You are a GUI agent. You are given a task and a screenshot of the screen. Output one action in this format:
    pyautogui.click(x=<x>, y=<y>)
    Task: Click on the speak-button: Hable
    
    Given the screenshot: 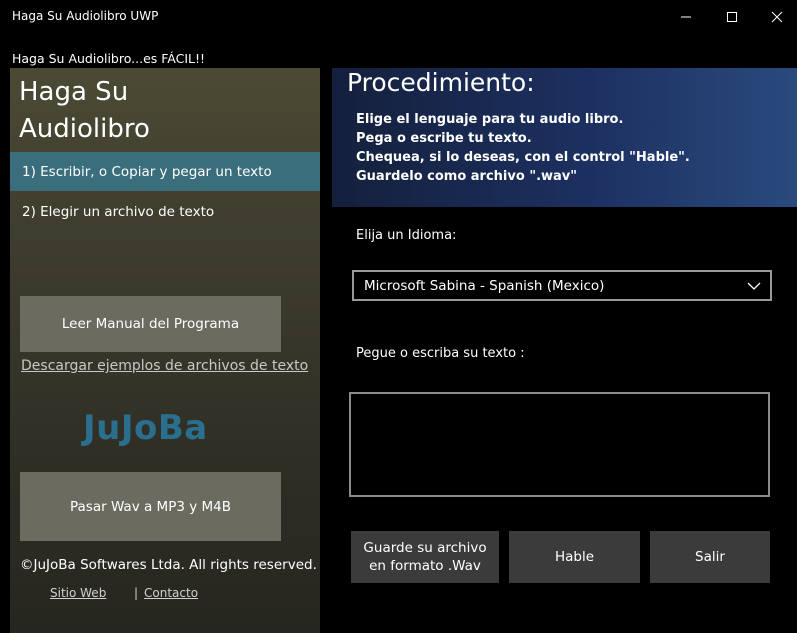 What is the action you would take?
    pyautogui.click(x=574, y=557)
    